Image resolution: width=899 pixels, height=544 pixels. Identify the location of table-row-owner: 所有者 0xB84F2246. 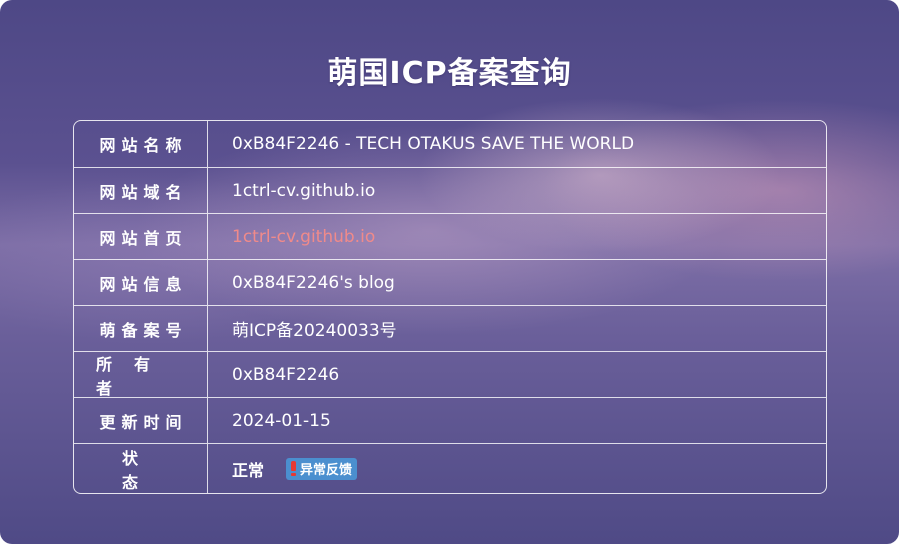
(450, 374).